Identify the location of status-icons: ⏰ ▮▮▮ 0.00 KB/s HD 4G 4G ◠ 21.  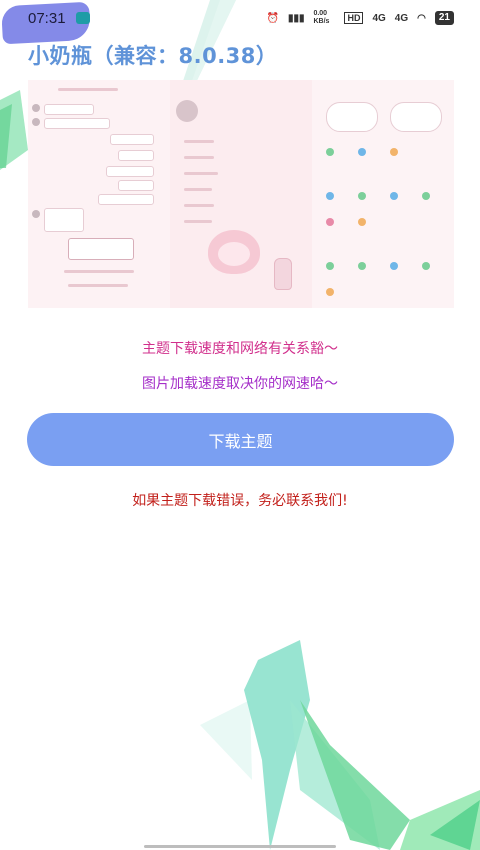
(360, 18).